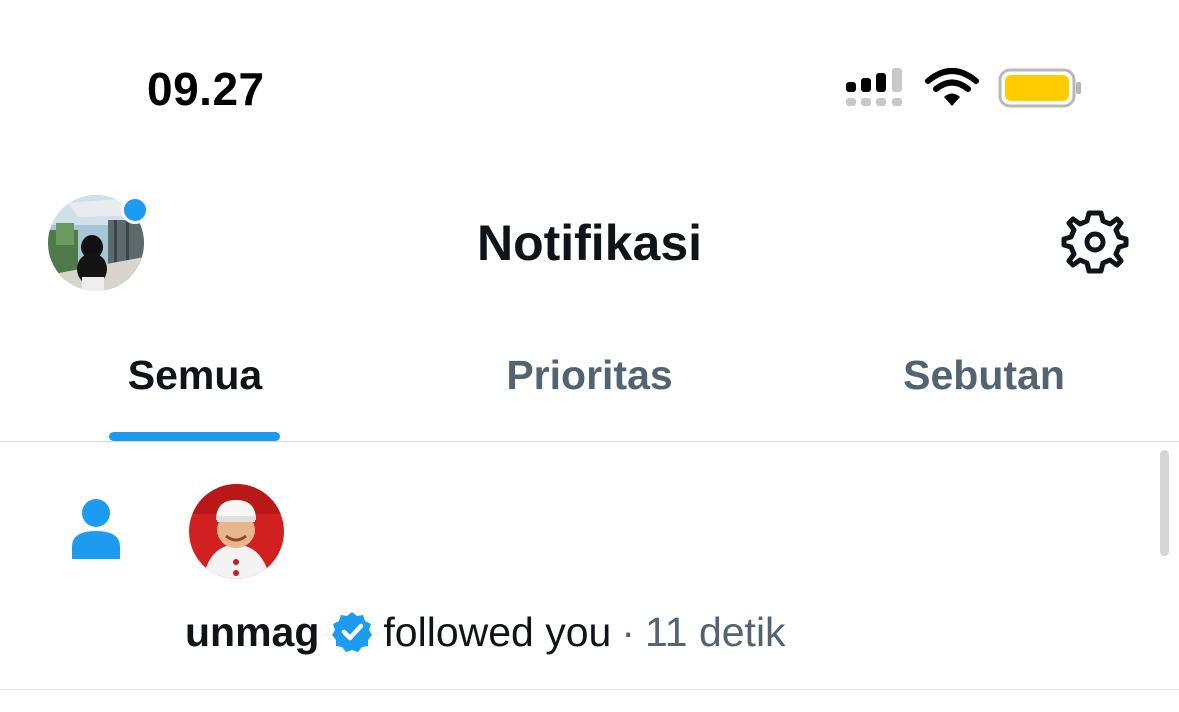  Describe the element at coordinates (1095, 242) in the screenshot. I see `gear-icon` at that location.